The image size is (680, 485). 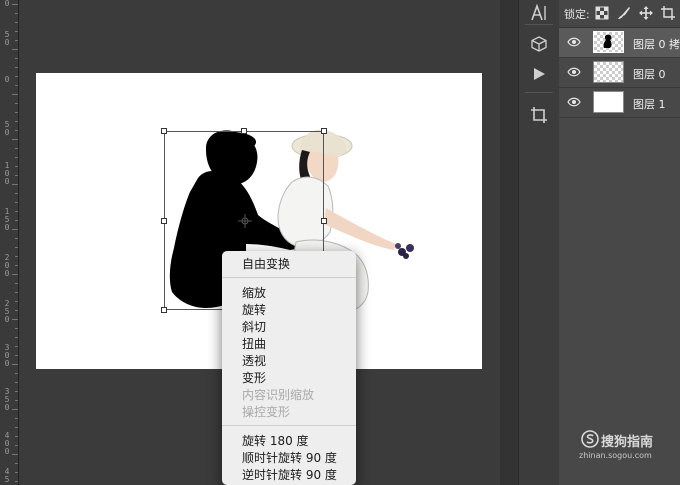 I want to click on menu-item-rotate-90-ccw: 逆时针旋转 90 度, so click(x=289, y=475).